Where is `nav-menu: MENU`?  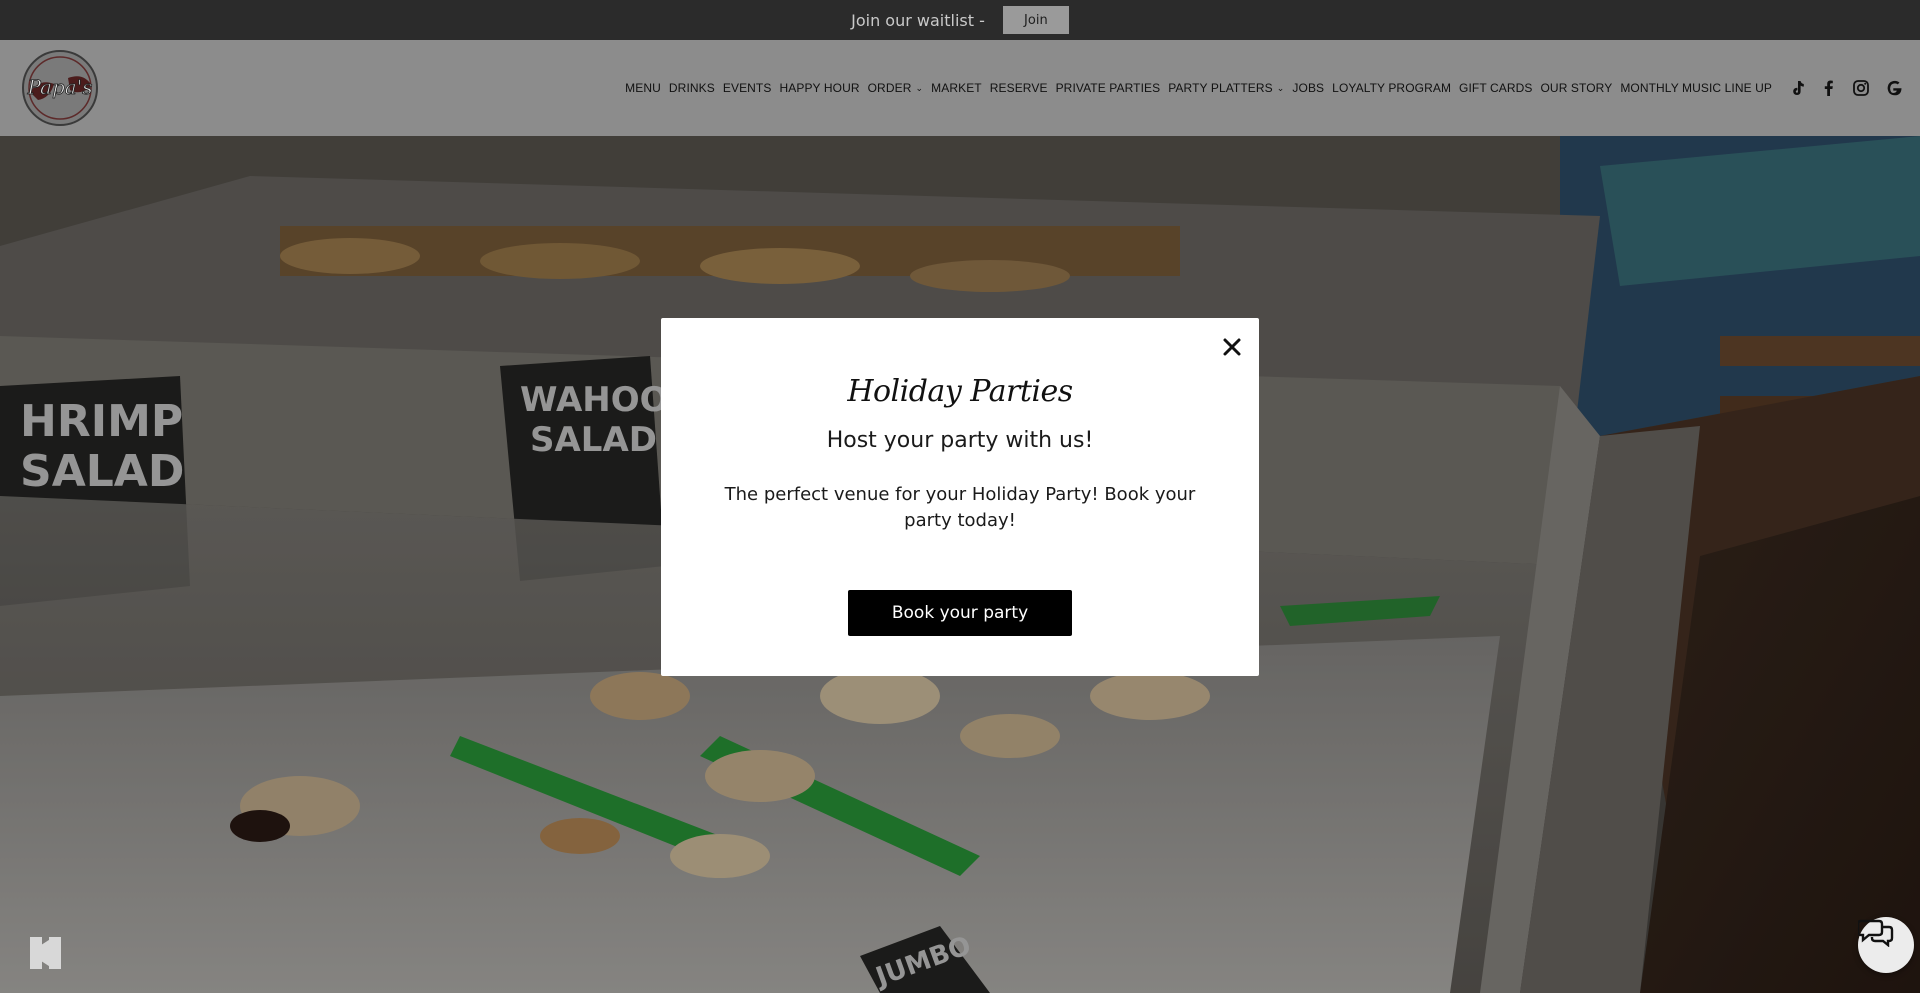
nav-menu: MENU is located at coordinates (643, 88).